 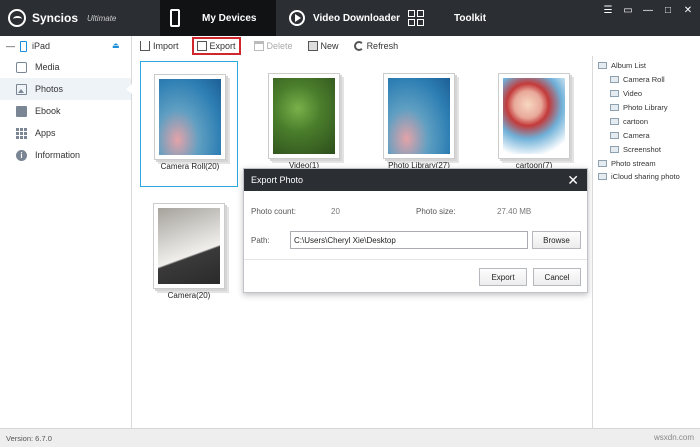 I want to click on eject-icon: ⏏, so click(x=116, y=45).